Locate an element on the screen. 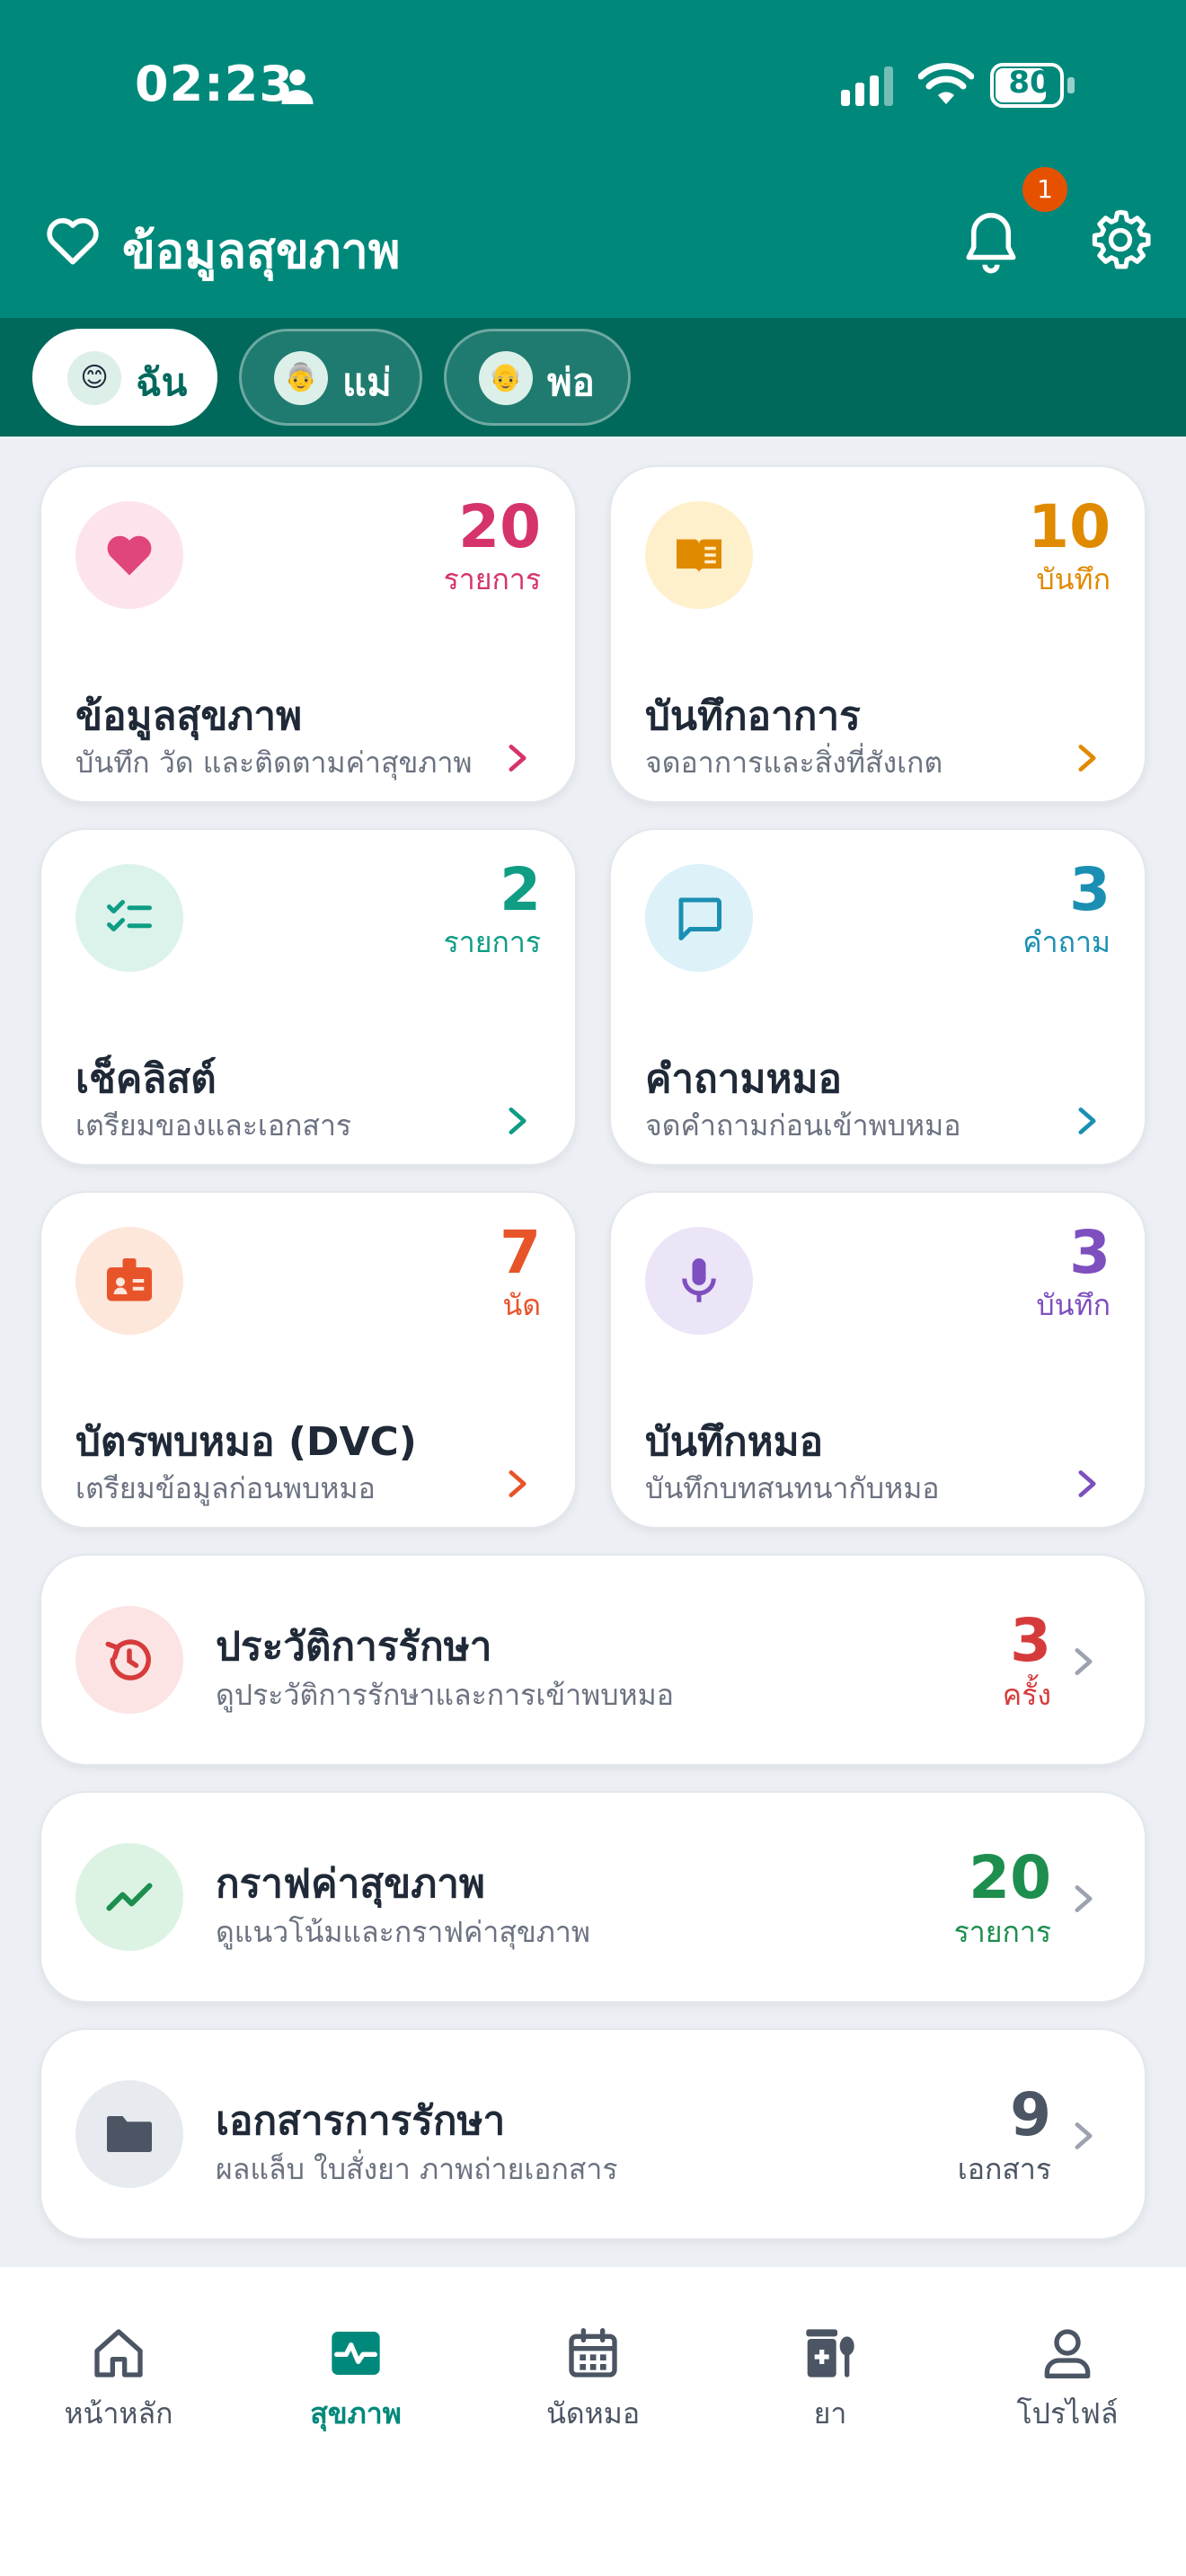  user-icon is located at coordinates (1067, 2353).